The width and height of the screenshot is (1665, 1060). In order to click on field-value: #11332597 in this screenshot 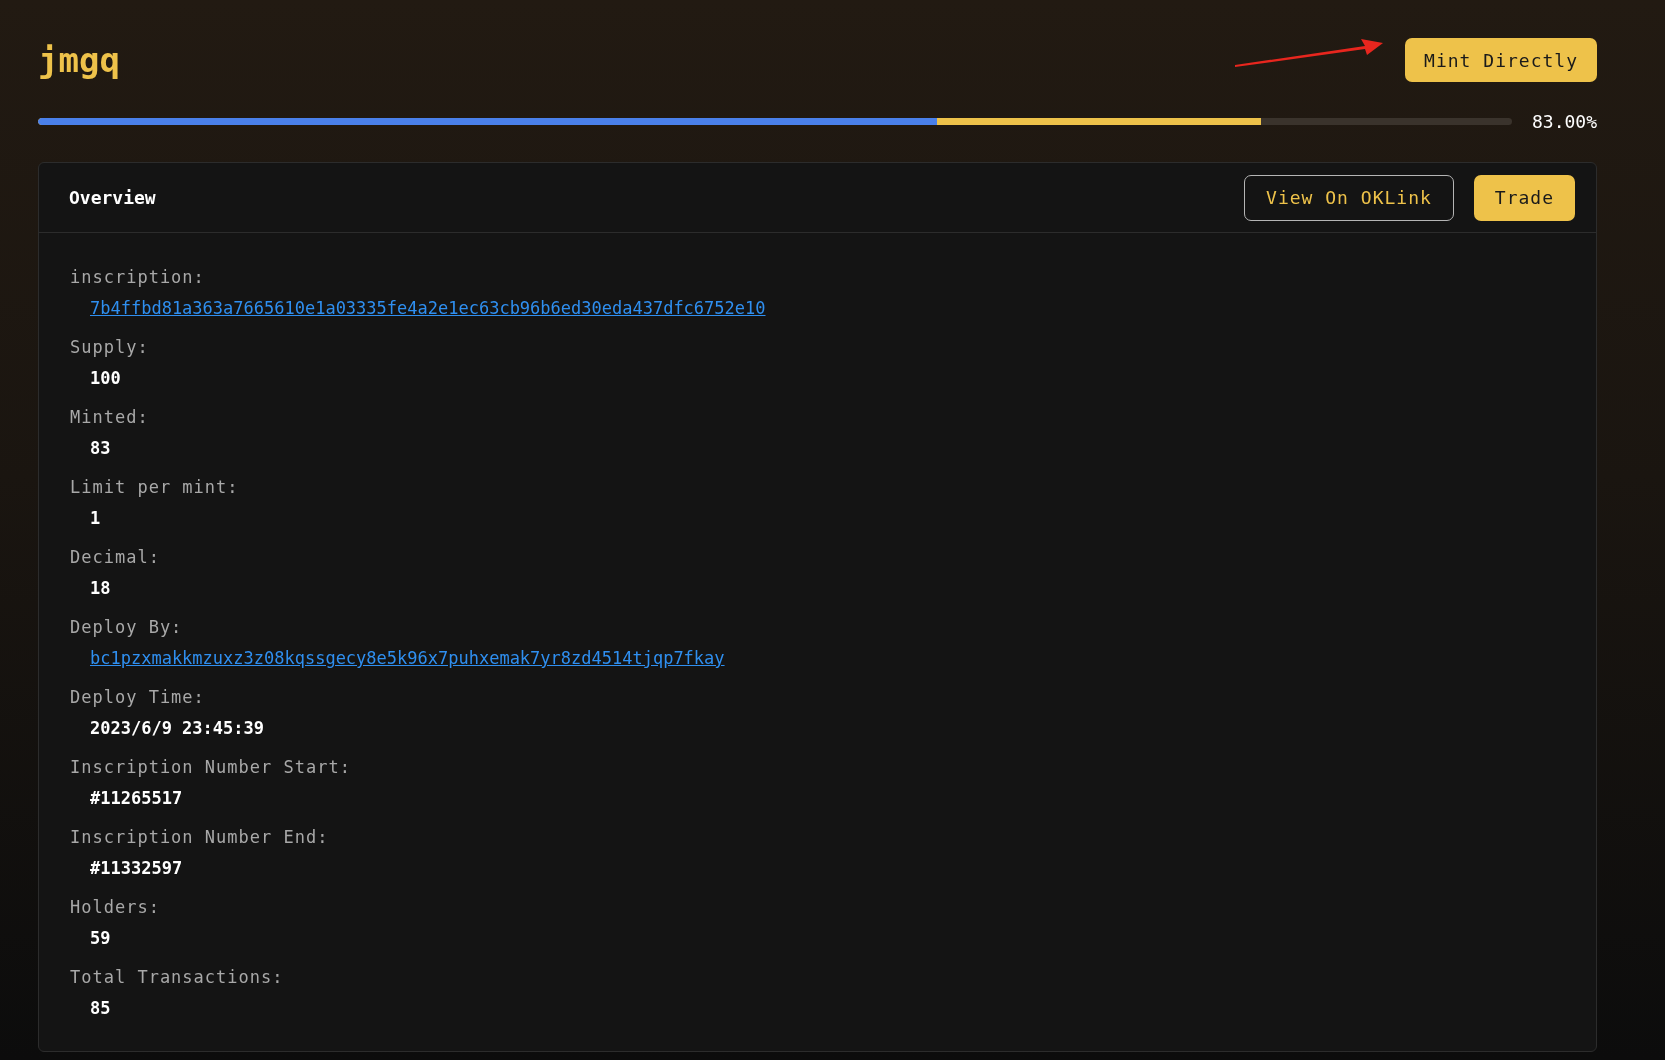, I will do `click(136, 868)`.